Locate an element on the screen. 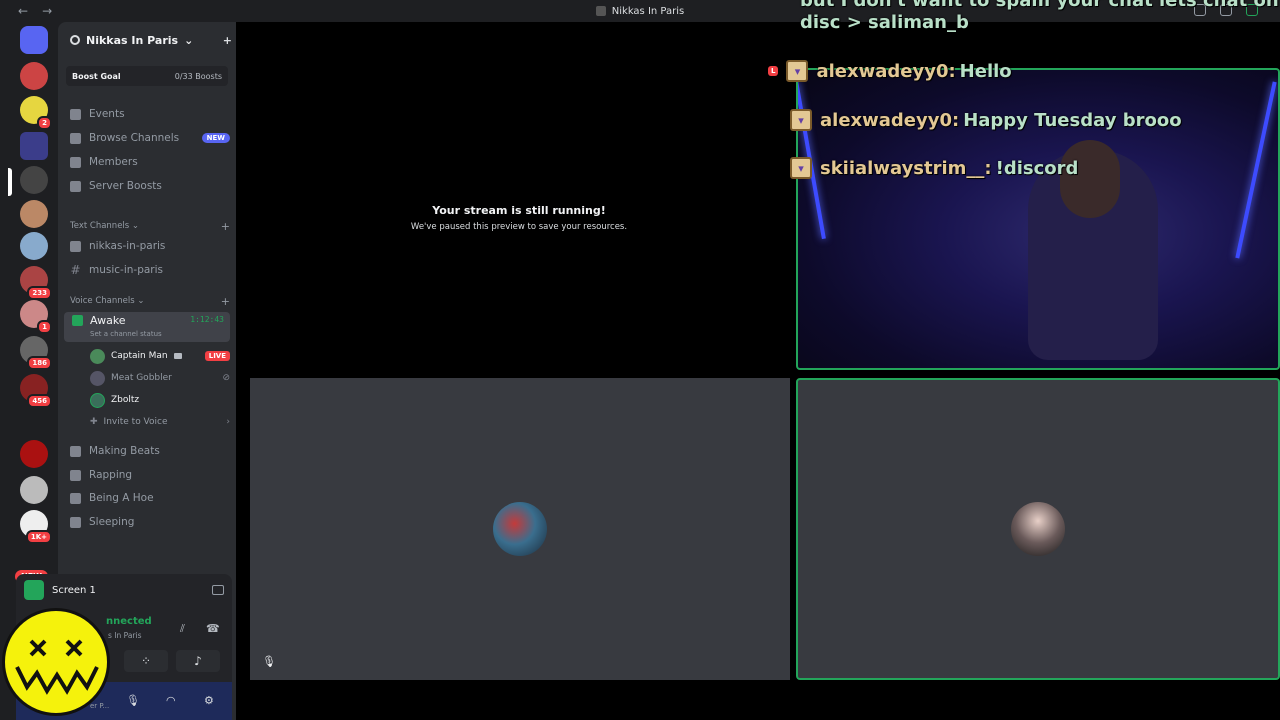  voice-connected-status: nnected is located at coordinates (129, 621).